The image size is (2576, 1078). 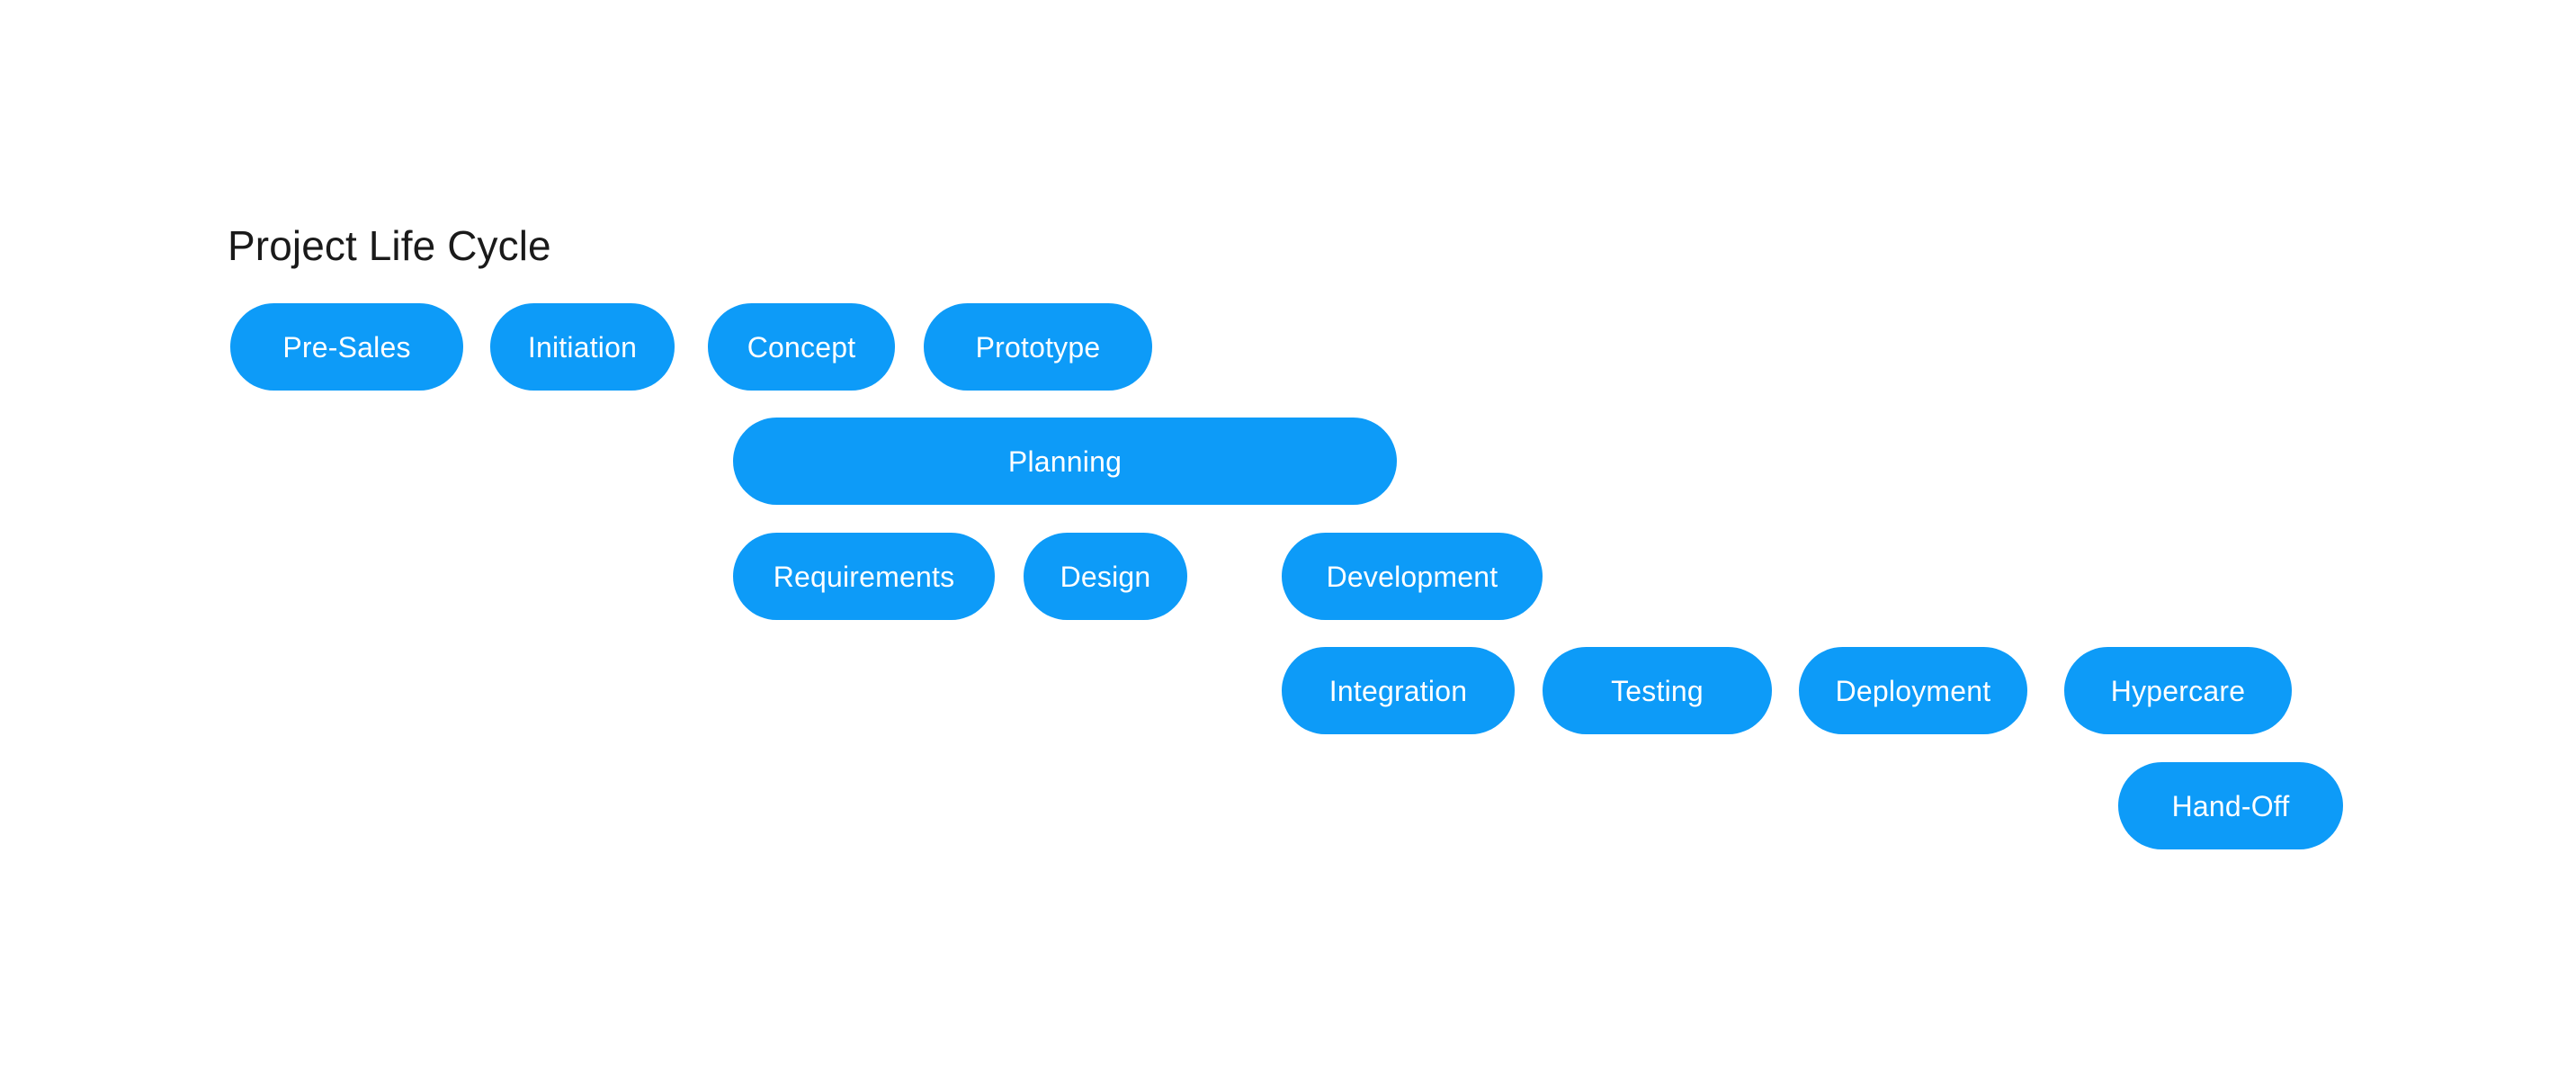 I want to click on phase-label: Concept, so click(x=801, y=347).